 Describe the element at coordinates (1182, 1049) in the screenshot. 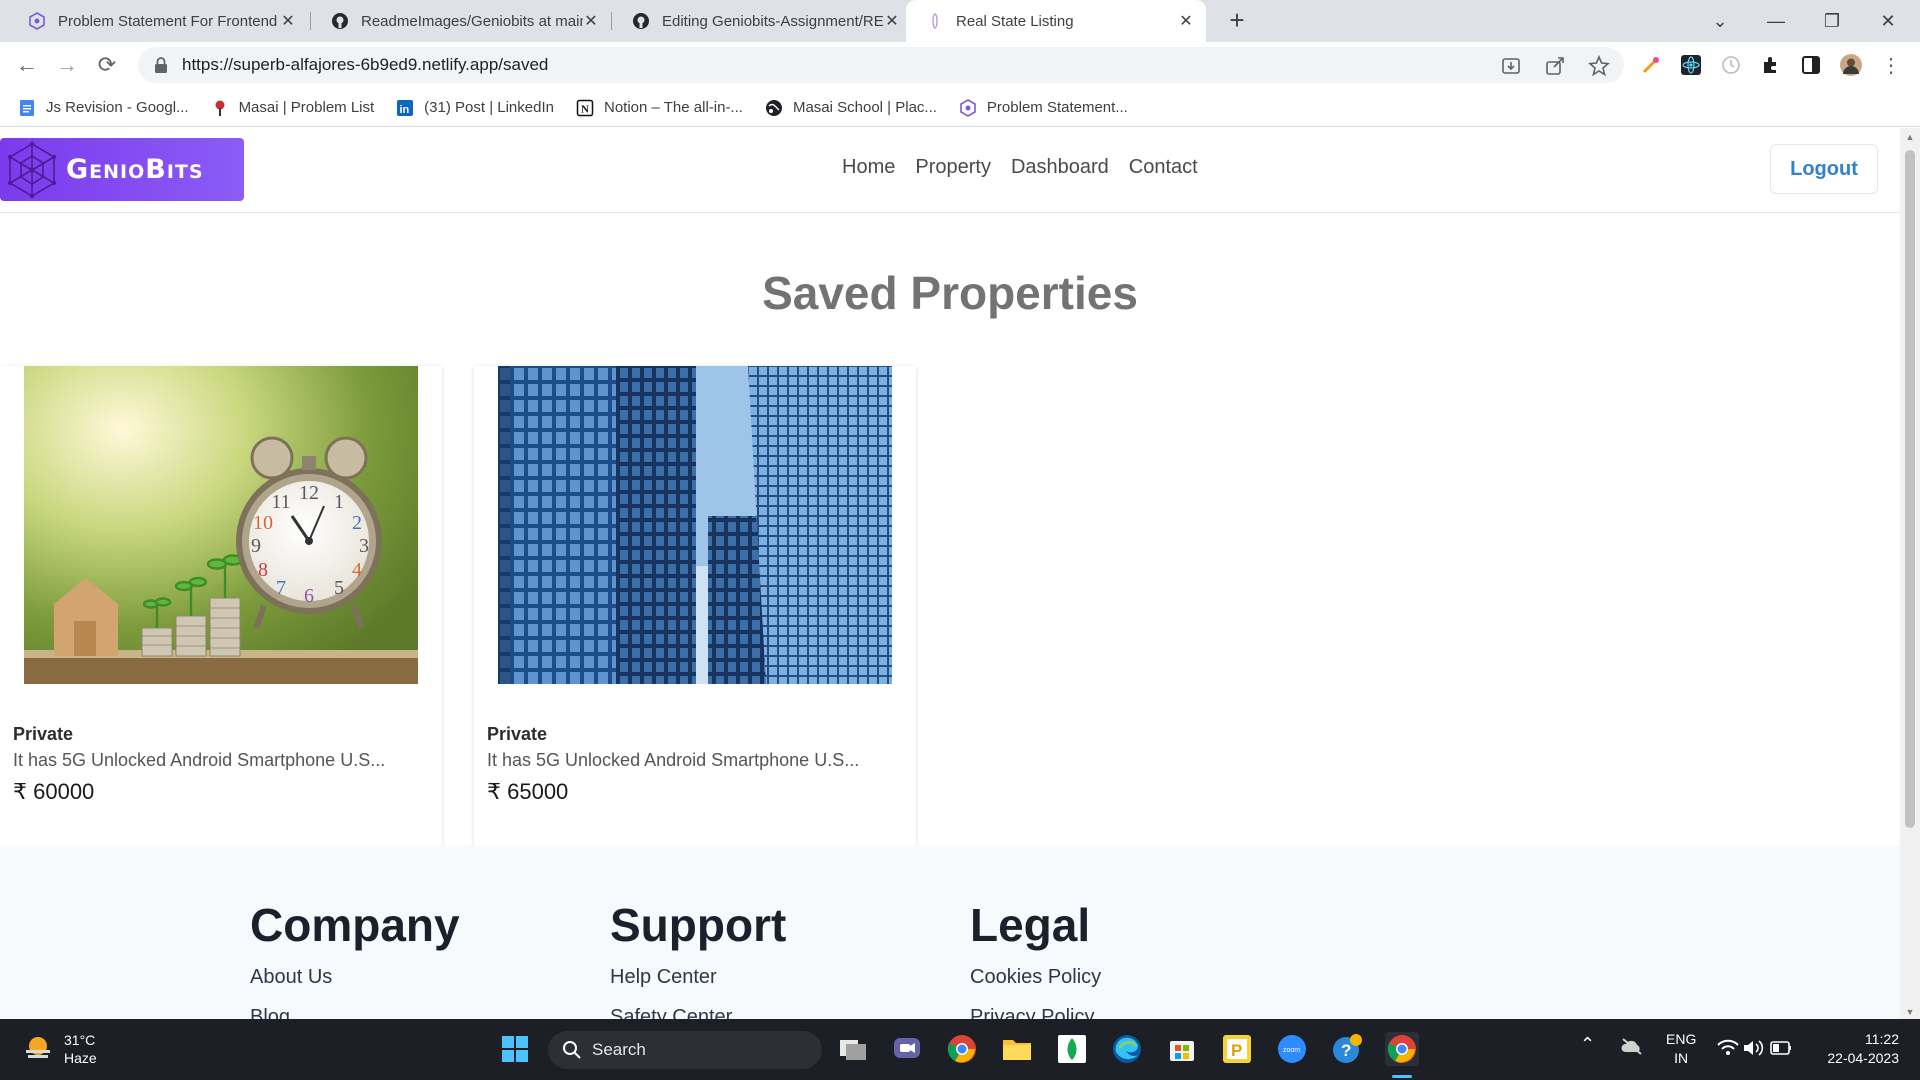

I see `microsoft-store-icon` at that location.